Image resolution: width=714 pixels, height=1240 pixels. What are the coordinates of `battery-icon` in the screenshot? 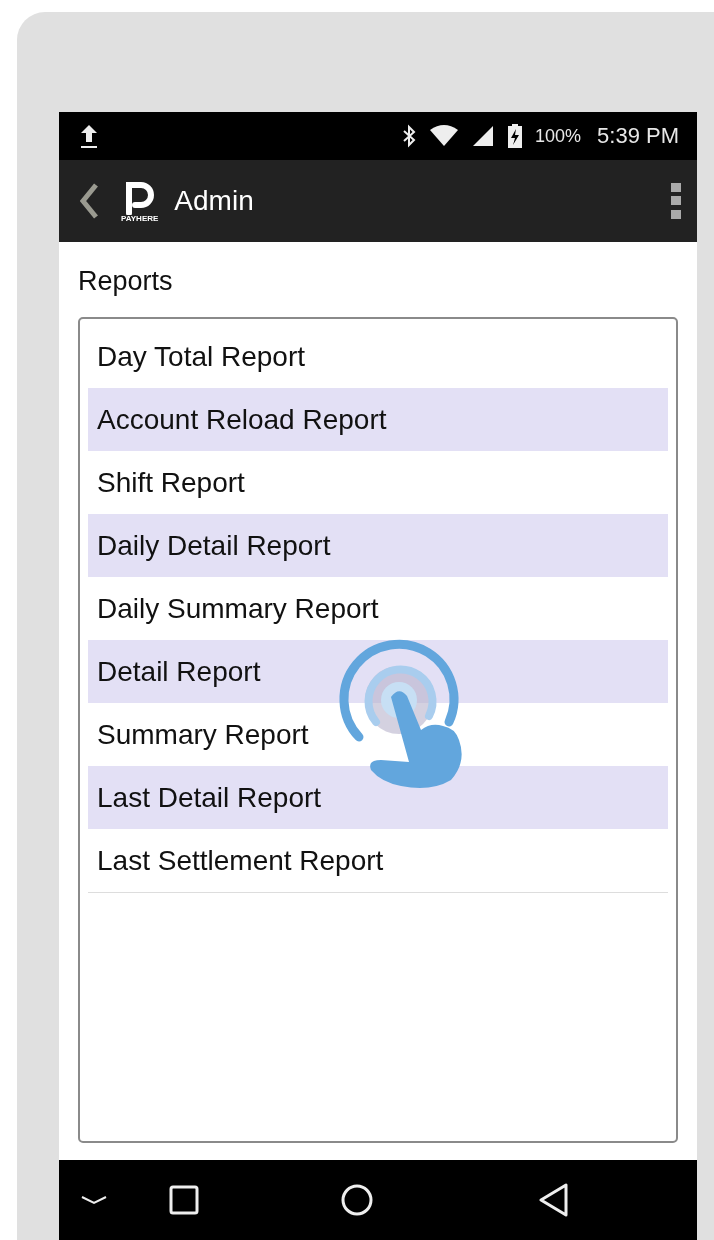 It's located at (515, 136).